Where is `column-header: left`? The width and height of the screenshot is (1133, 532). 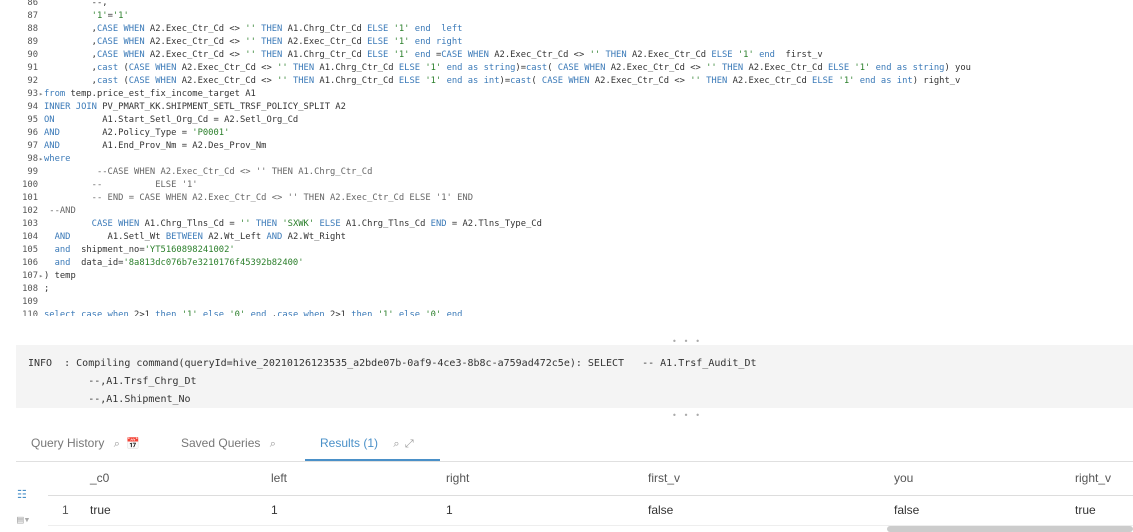
column-header: left is located at coordinates (279, 478).